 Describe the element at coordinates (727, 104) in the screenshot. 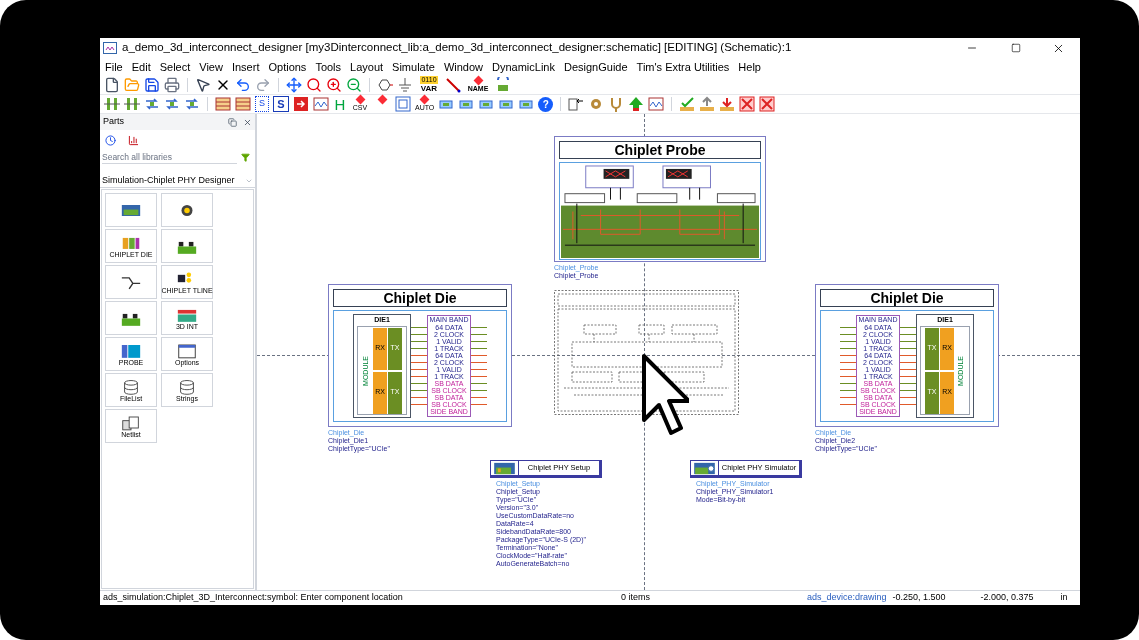

I see `download-icon` at that location.